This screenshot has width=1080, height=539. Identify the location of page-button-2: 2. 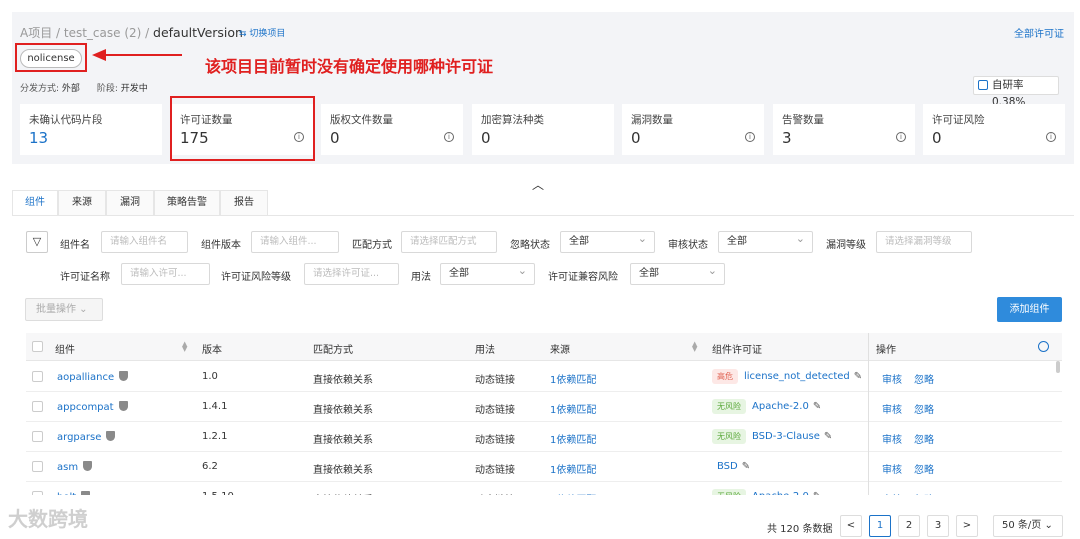
(909, 526).